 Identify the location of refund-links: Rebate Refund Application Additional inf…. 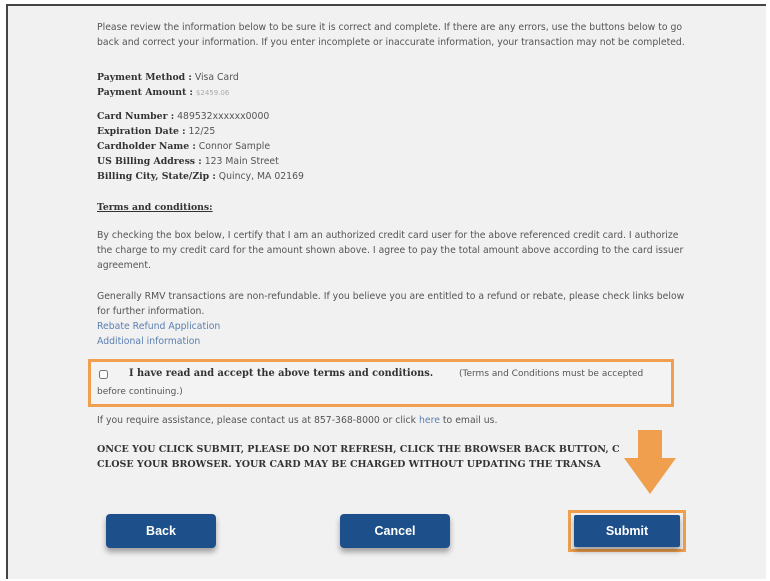
(158, 334).